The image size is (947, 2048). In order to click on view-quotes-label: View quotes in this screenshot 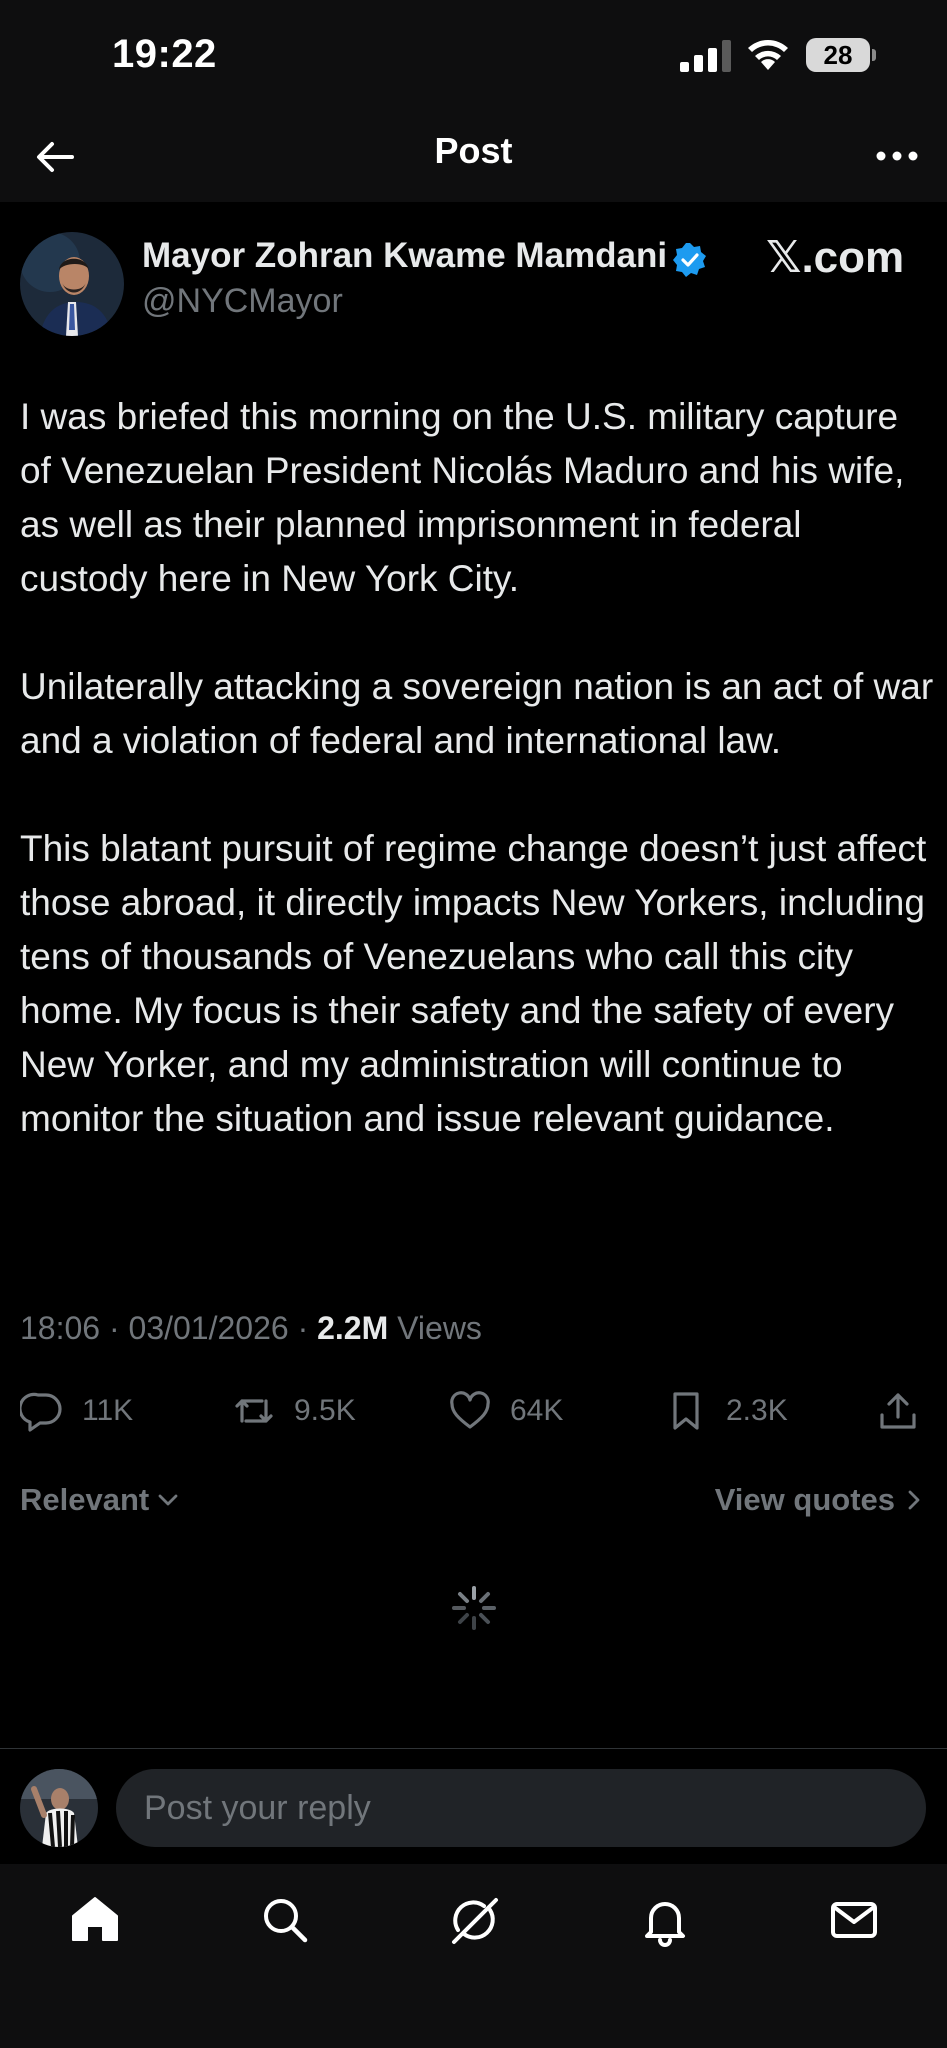, I will do `click(804, 1499)`.